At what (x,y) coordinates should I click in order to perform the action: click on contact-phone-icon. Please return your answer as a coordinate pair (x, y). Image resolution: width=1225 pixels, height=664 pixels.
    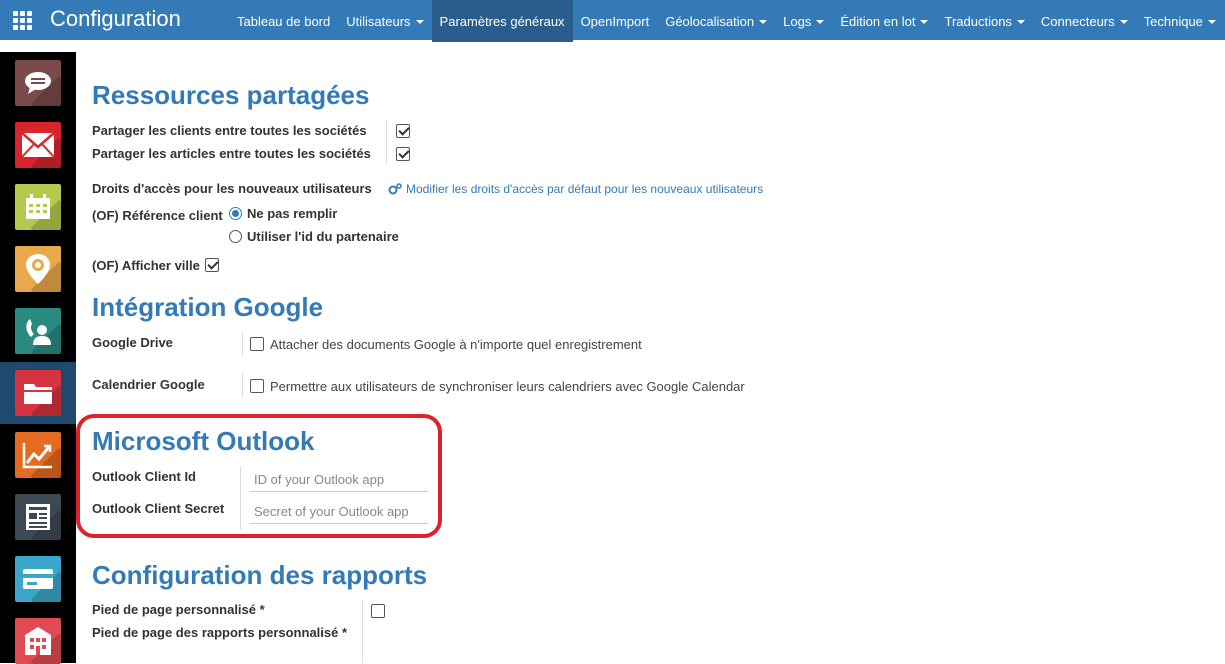
    Looking at the image, I should click on (38, 332).